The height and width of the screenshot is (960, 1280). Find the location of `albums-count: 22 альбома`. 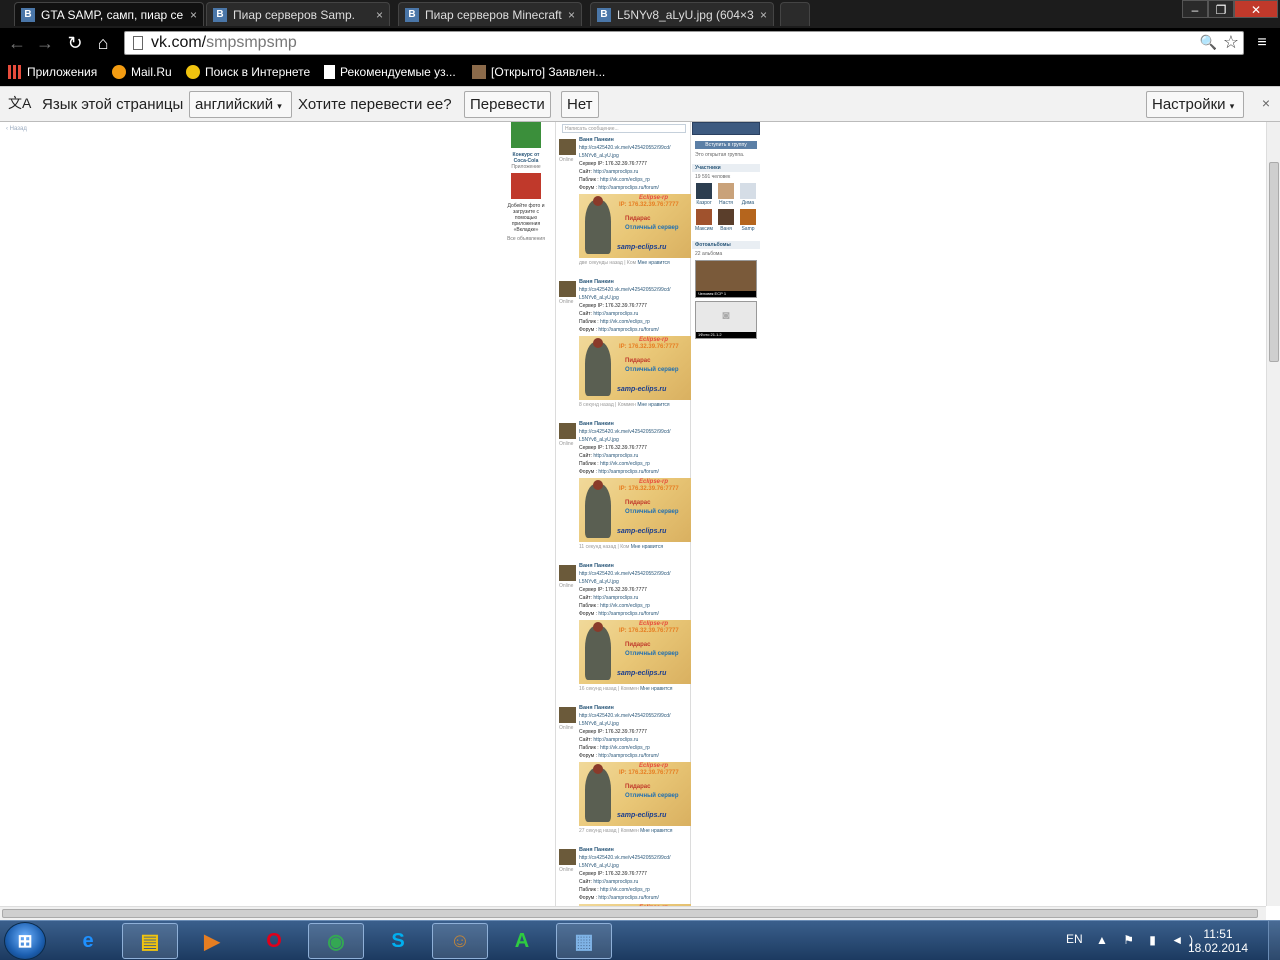

albums-count: 22 альбома is located at coordinates (726, 254).